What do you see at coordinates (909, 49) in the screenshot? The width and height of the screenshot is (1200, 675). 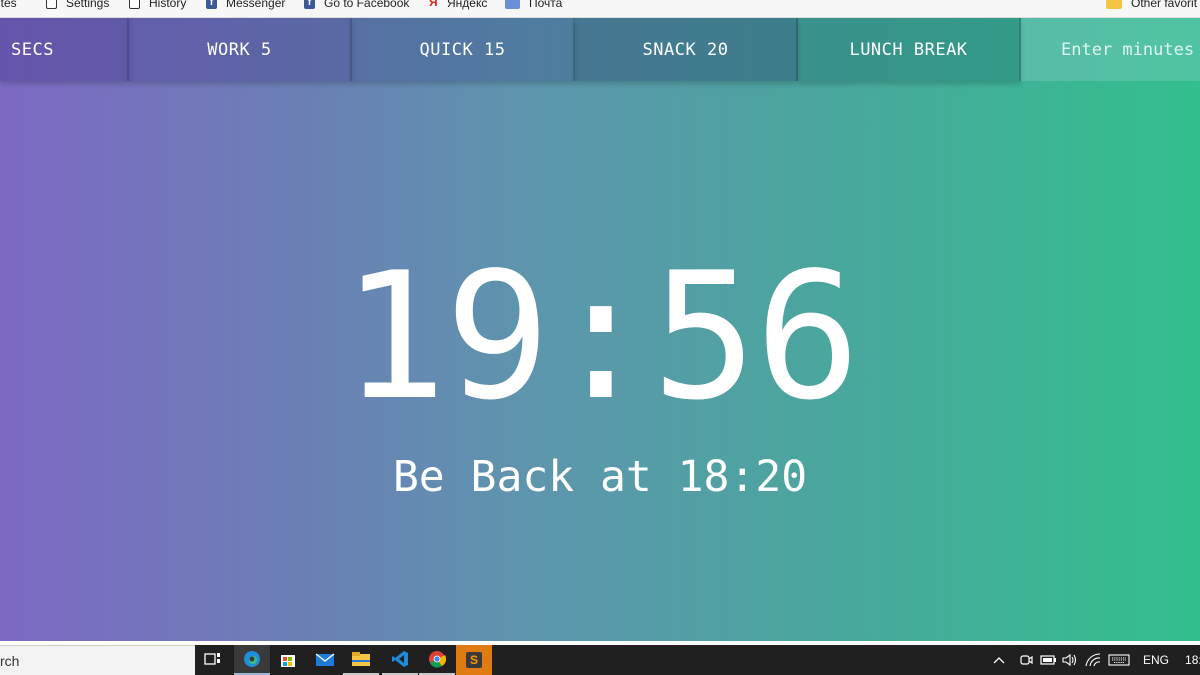 I see `lunch-break-button: LUNCH BREAK` at bounding box center [909, 49].